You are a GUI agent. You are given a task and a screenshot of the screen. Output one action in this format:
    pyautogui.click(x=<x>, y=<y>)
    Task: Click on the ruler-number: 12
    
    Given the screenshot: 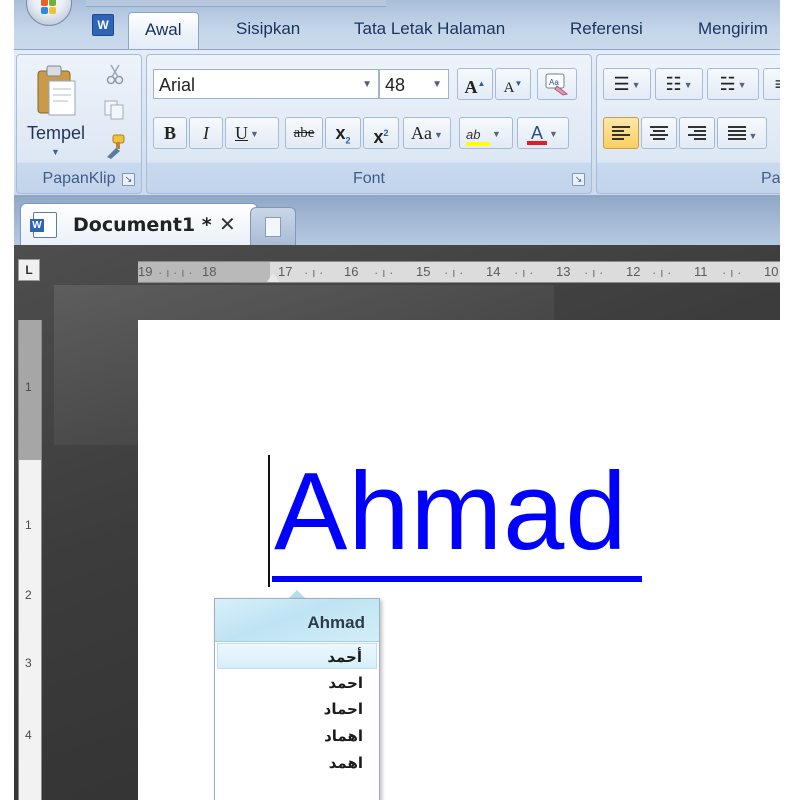 What is the action you would take?
    pyautogui.click(x=633, y=271)
    